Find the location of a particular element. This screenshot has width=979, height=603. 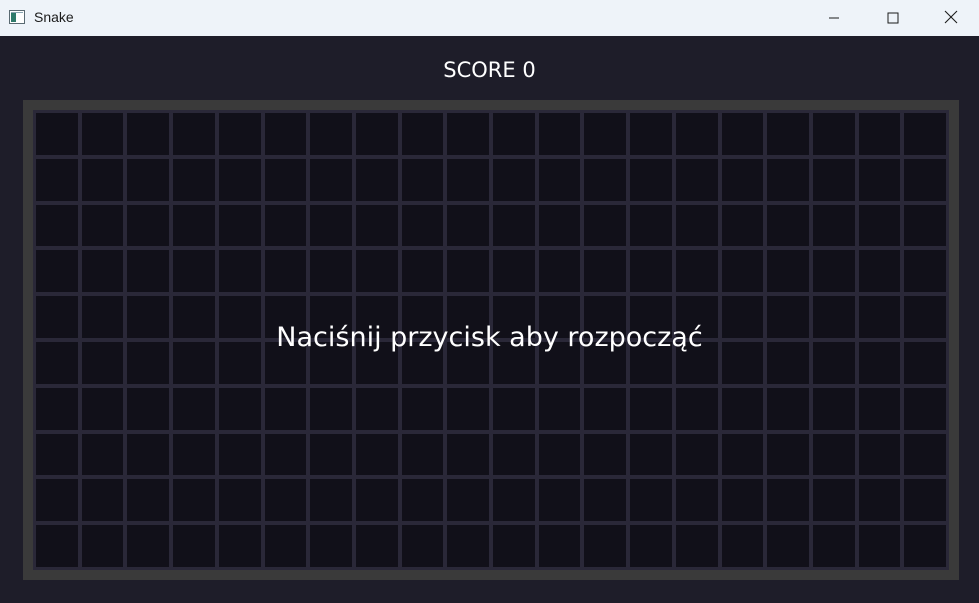

minimize-icon is located at coordinates (834, 18).